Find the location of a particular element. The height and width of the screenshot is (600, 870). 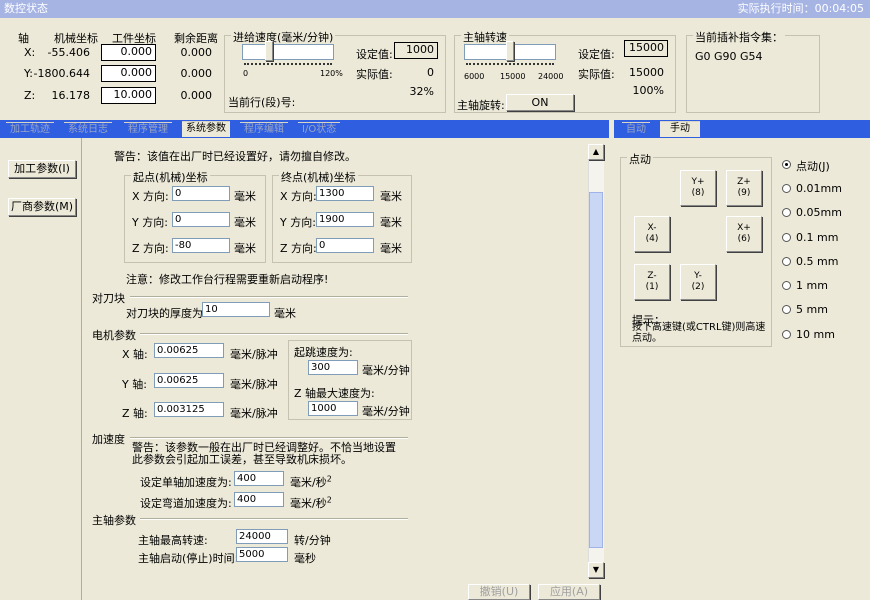

feed-speed-title: 进给速度(毫米/分钟) is located at coordinates (283, 37).